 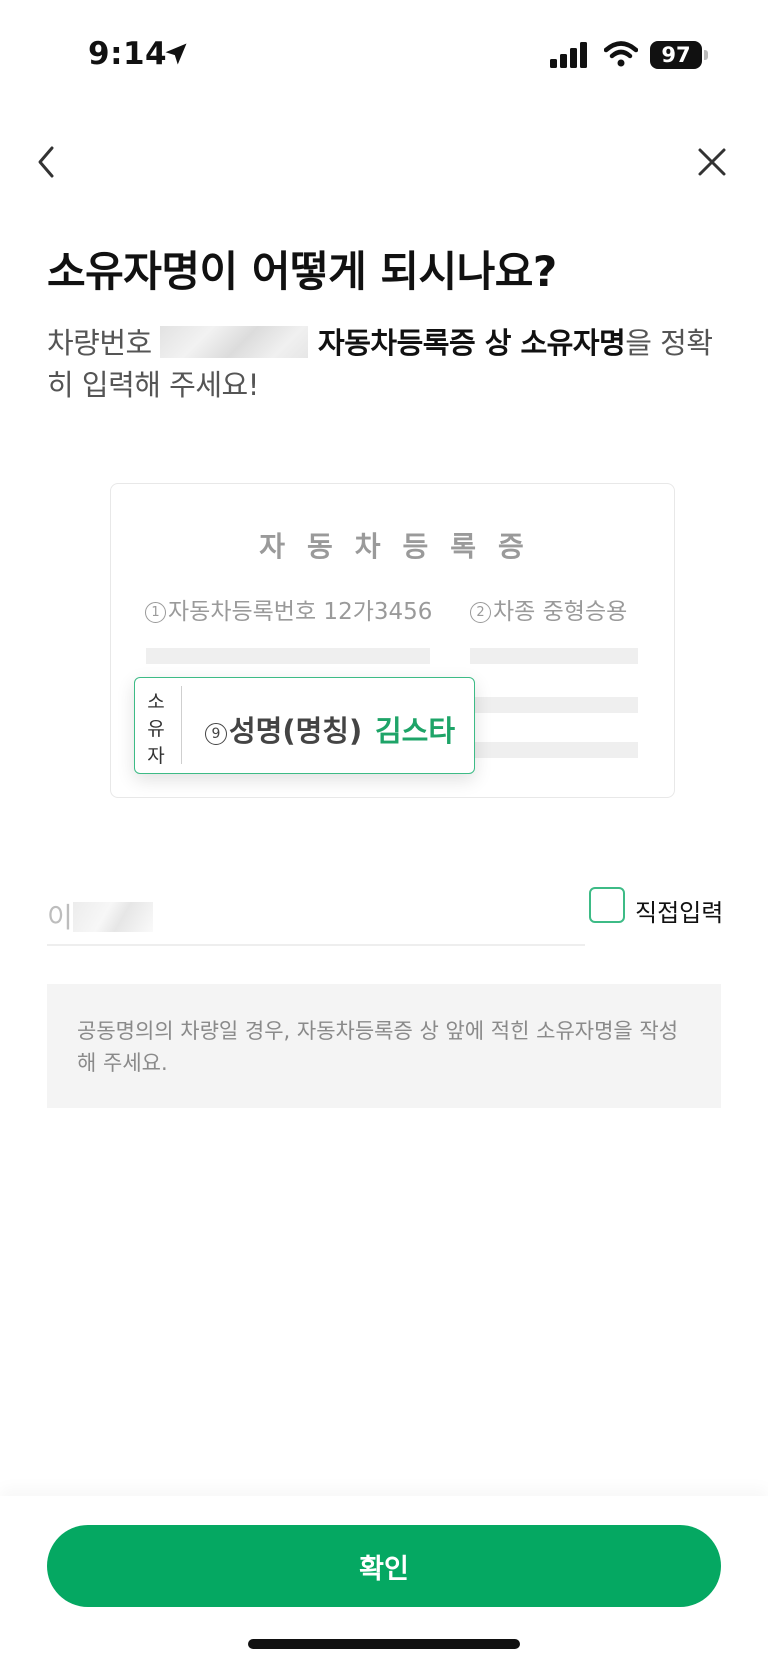 I want to click on card-field-vehicle-type: 2 차종 중형승용, so click(x=548, y=609).